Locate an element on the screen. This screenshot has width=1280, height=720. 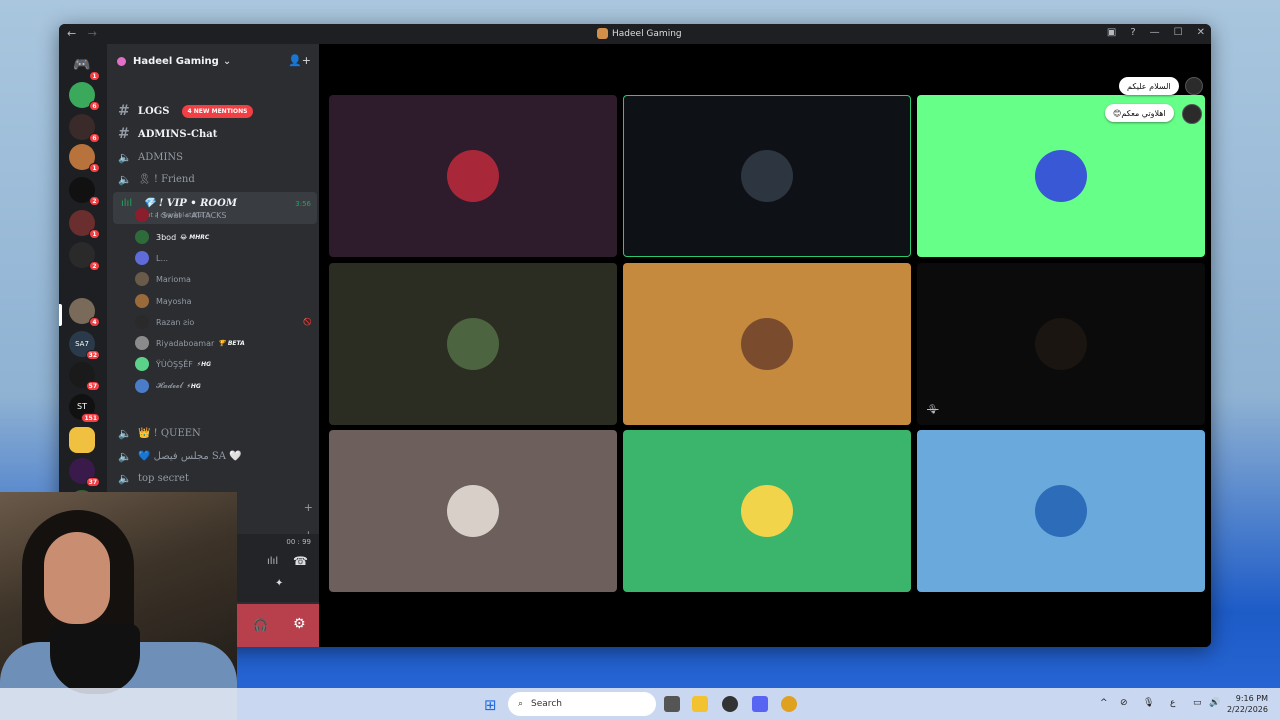
clock-date: 2/22/2026 is located at coordinates (1247, 709).